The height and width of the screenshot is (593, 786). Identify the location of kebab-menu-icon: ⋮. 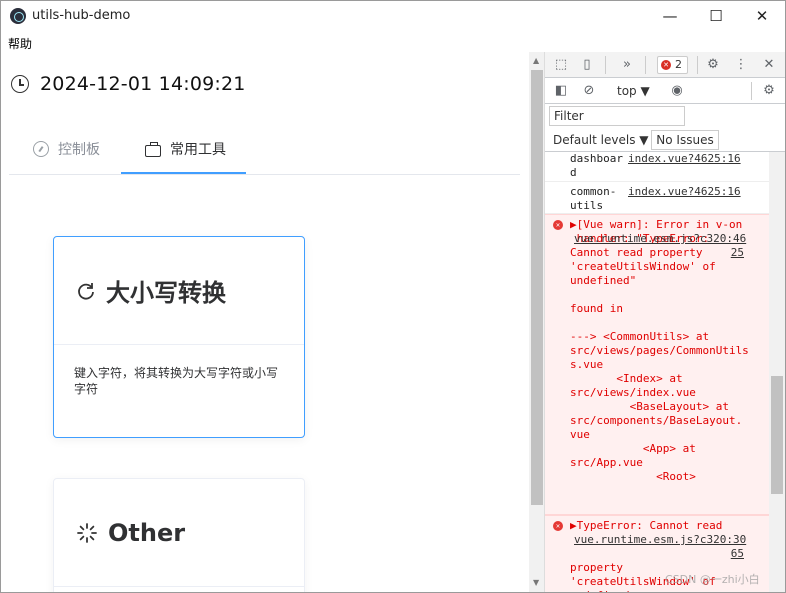
(741, 65).